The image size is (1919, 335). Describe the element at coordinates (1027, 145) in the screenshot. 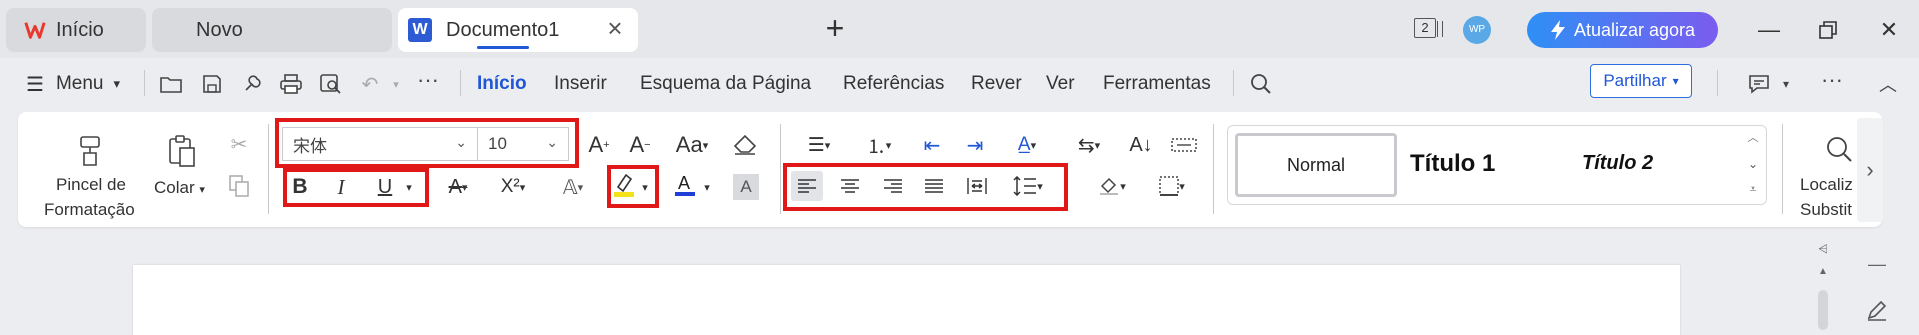

I see `text-direction-icon: A̲ ▾` at that location.